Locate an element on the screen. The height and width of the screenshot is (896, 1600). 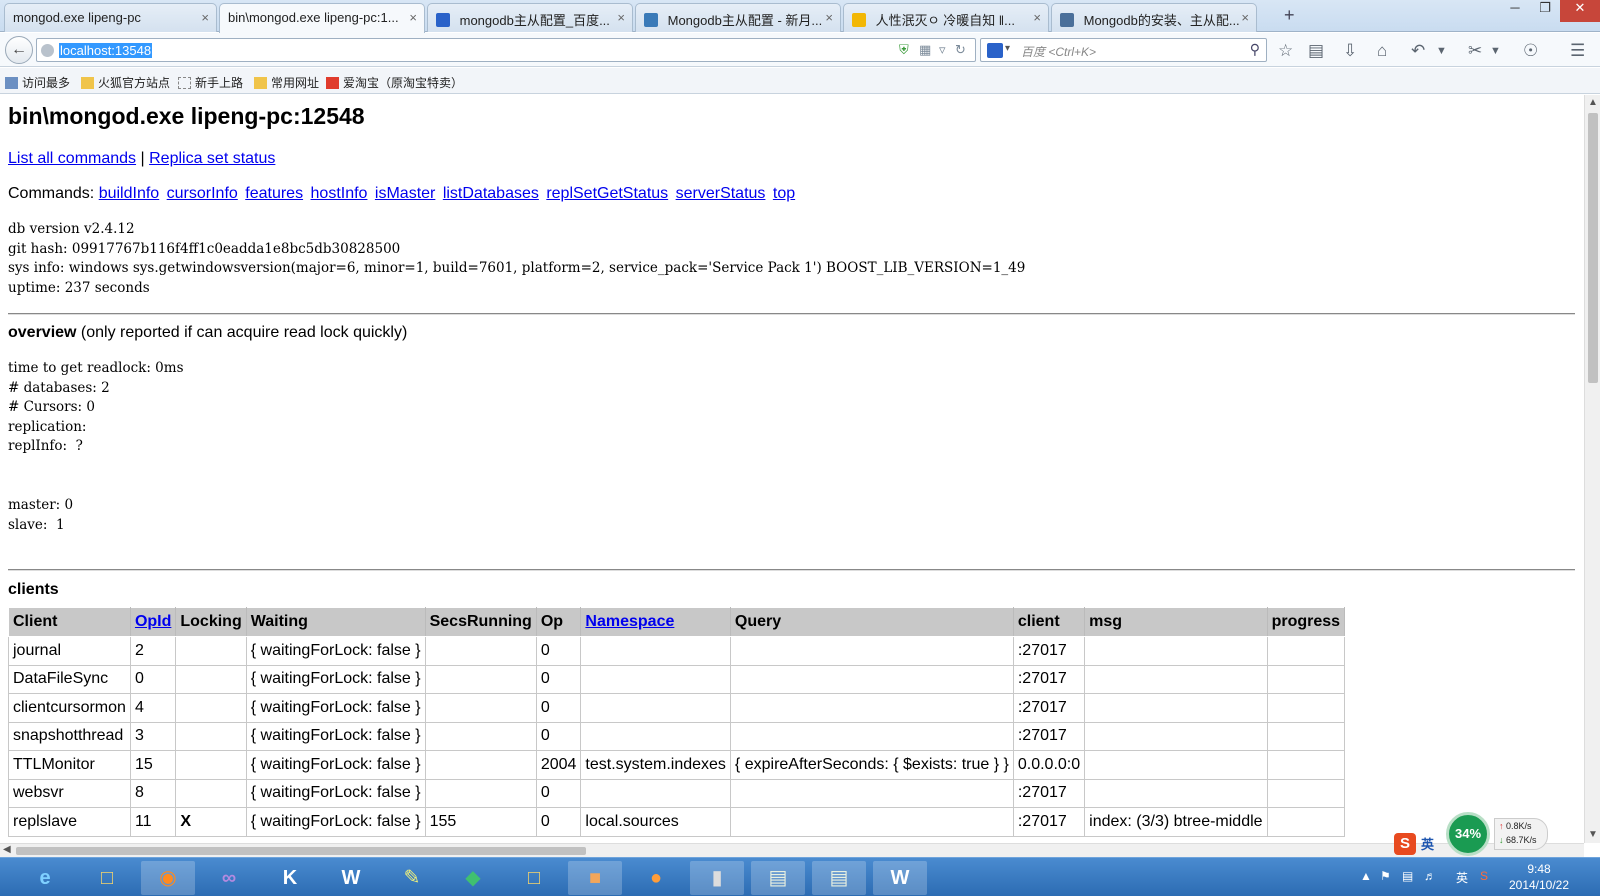
undo-dropdown-icon: ▼ is located at coordinates (1441, 51).